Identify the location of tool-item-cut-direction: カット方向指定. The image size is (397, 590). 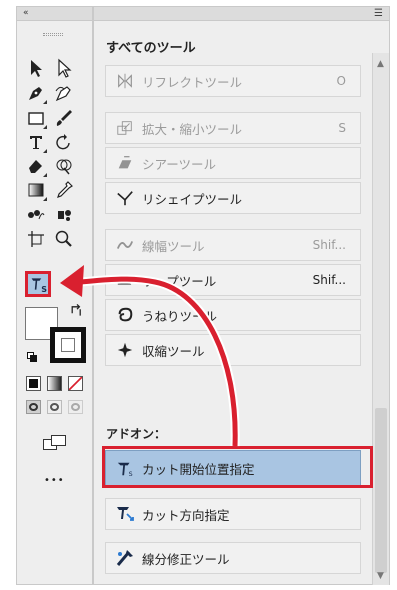
(233, 514).